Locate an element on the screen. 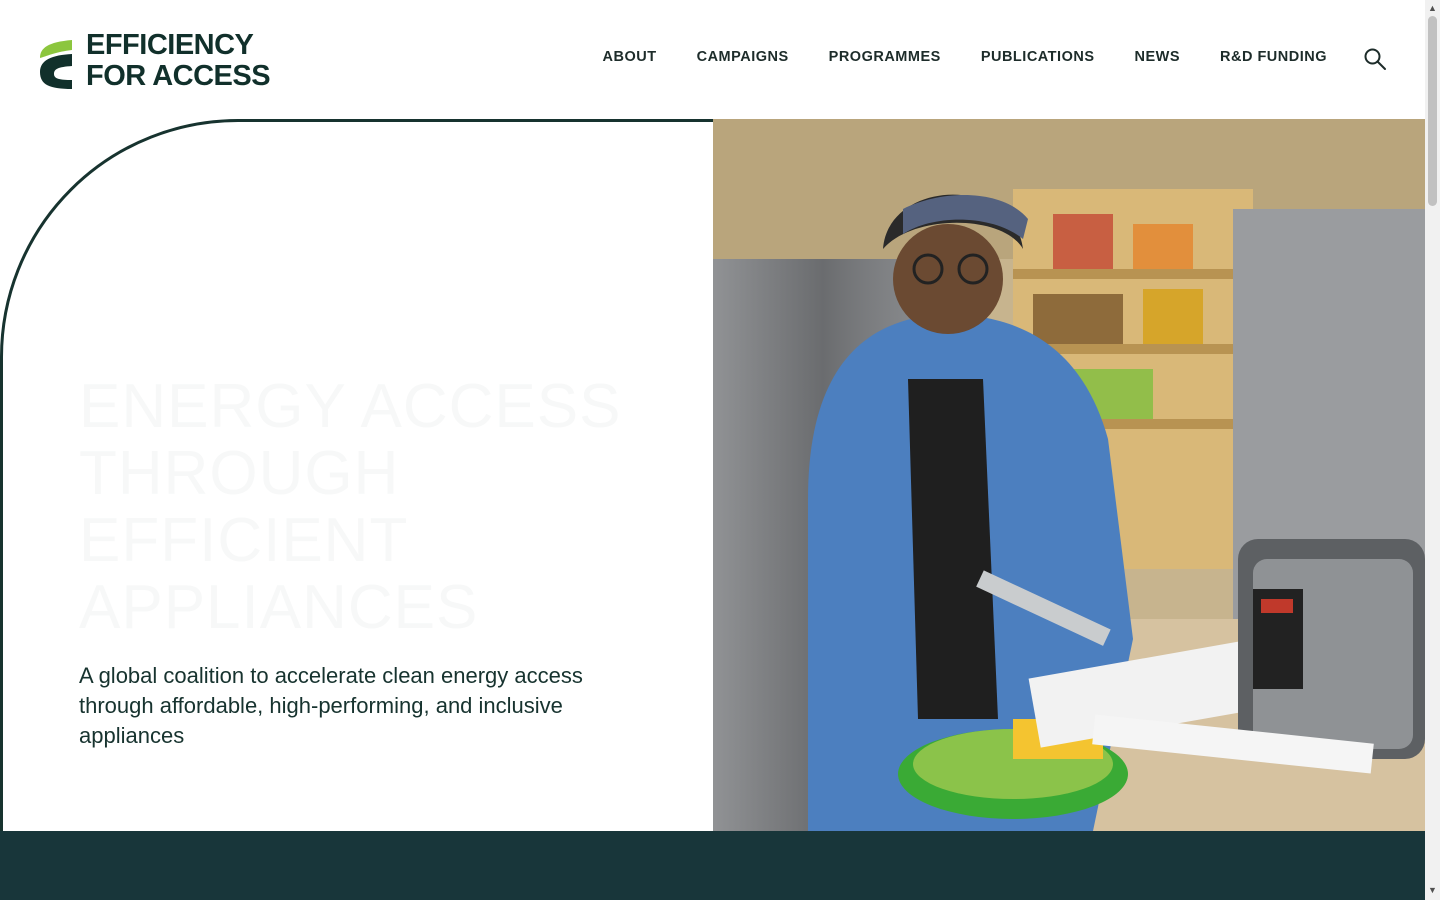 This screenshot has width=1440, height=900. site-logo: EFFICIENCY FOR ACCESS is located at coordinates (154, 63).